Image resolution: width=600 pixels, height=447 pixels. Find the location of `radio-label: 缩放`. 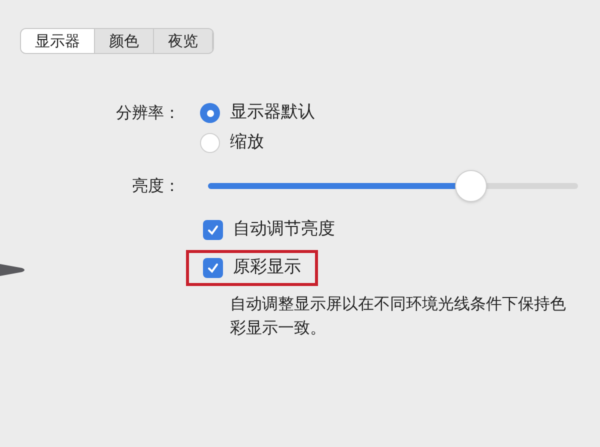

radio-label: 缩放 is located at coordinates (247, 142).